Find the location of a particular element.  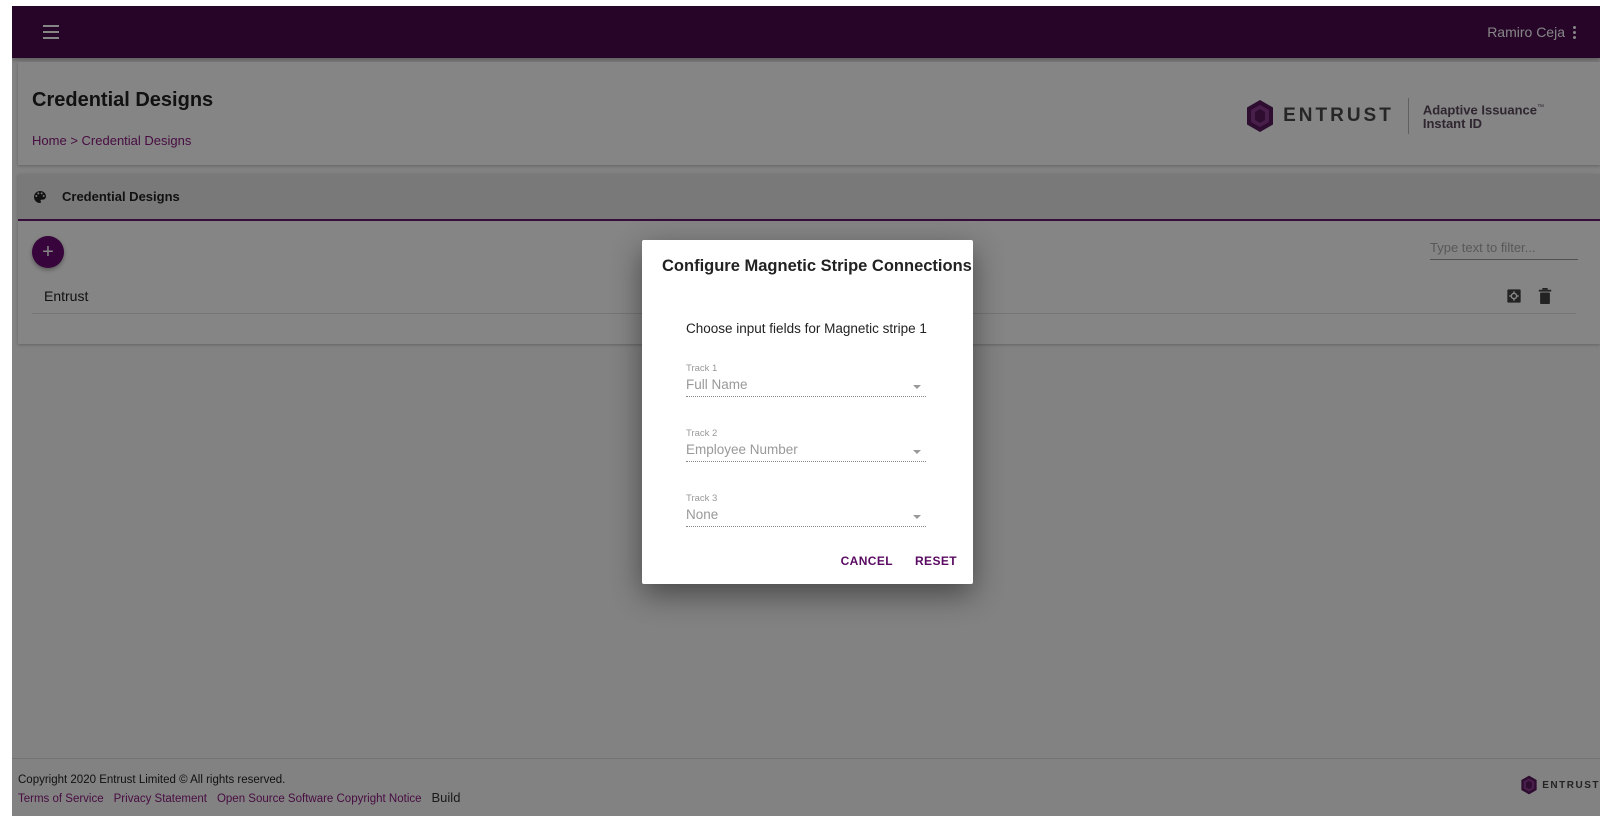

track-3-select: Track 3 None is located at coordinates (806, 510).